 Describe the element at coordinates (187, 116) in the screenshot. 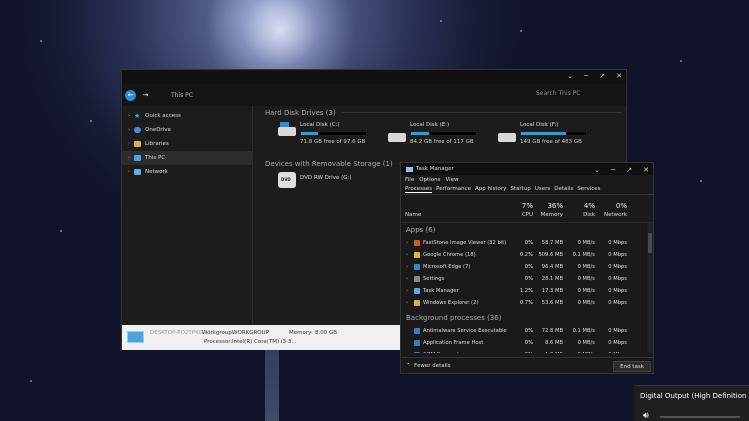

I see `sidebar-item-quick-access: › ★ Quick access` at that location.